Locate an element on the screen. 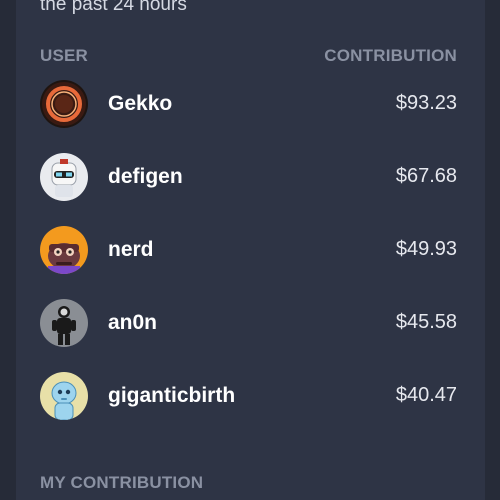 This screenshot has height=500, width=500. leaderboard-row: Gekko $93.23 is located at coordinates (248, 105).